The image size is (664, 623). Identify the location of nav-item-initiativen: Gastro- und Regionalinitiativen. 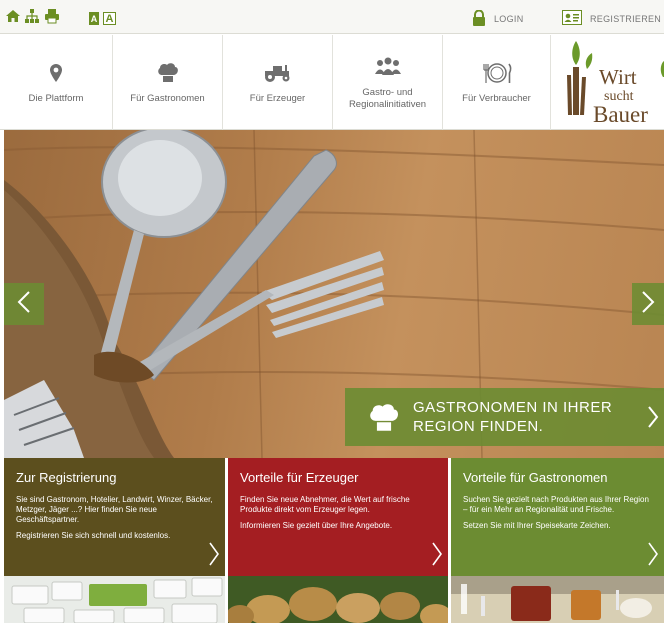
(388, 82).